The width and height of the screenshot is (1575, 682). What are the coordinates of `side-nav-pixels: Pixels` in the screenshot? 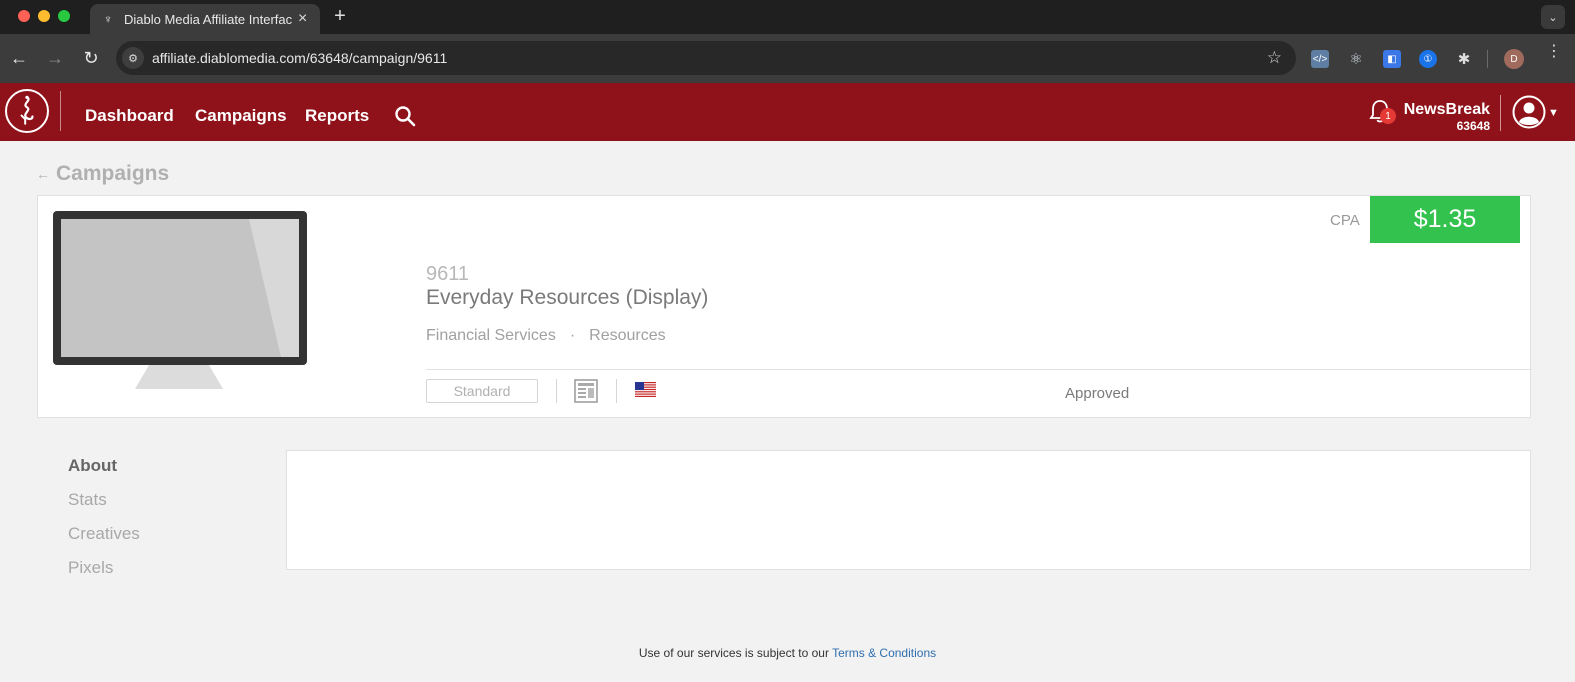 It's located at (90, 568).